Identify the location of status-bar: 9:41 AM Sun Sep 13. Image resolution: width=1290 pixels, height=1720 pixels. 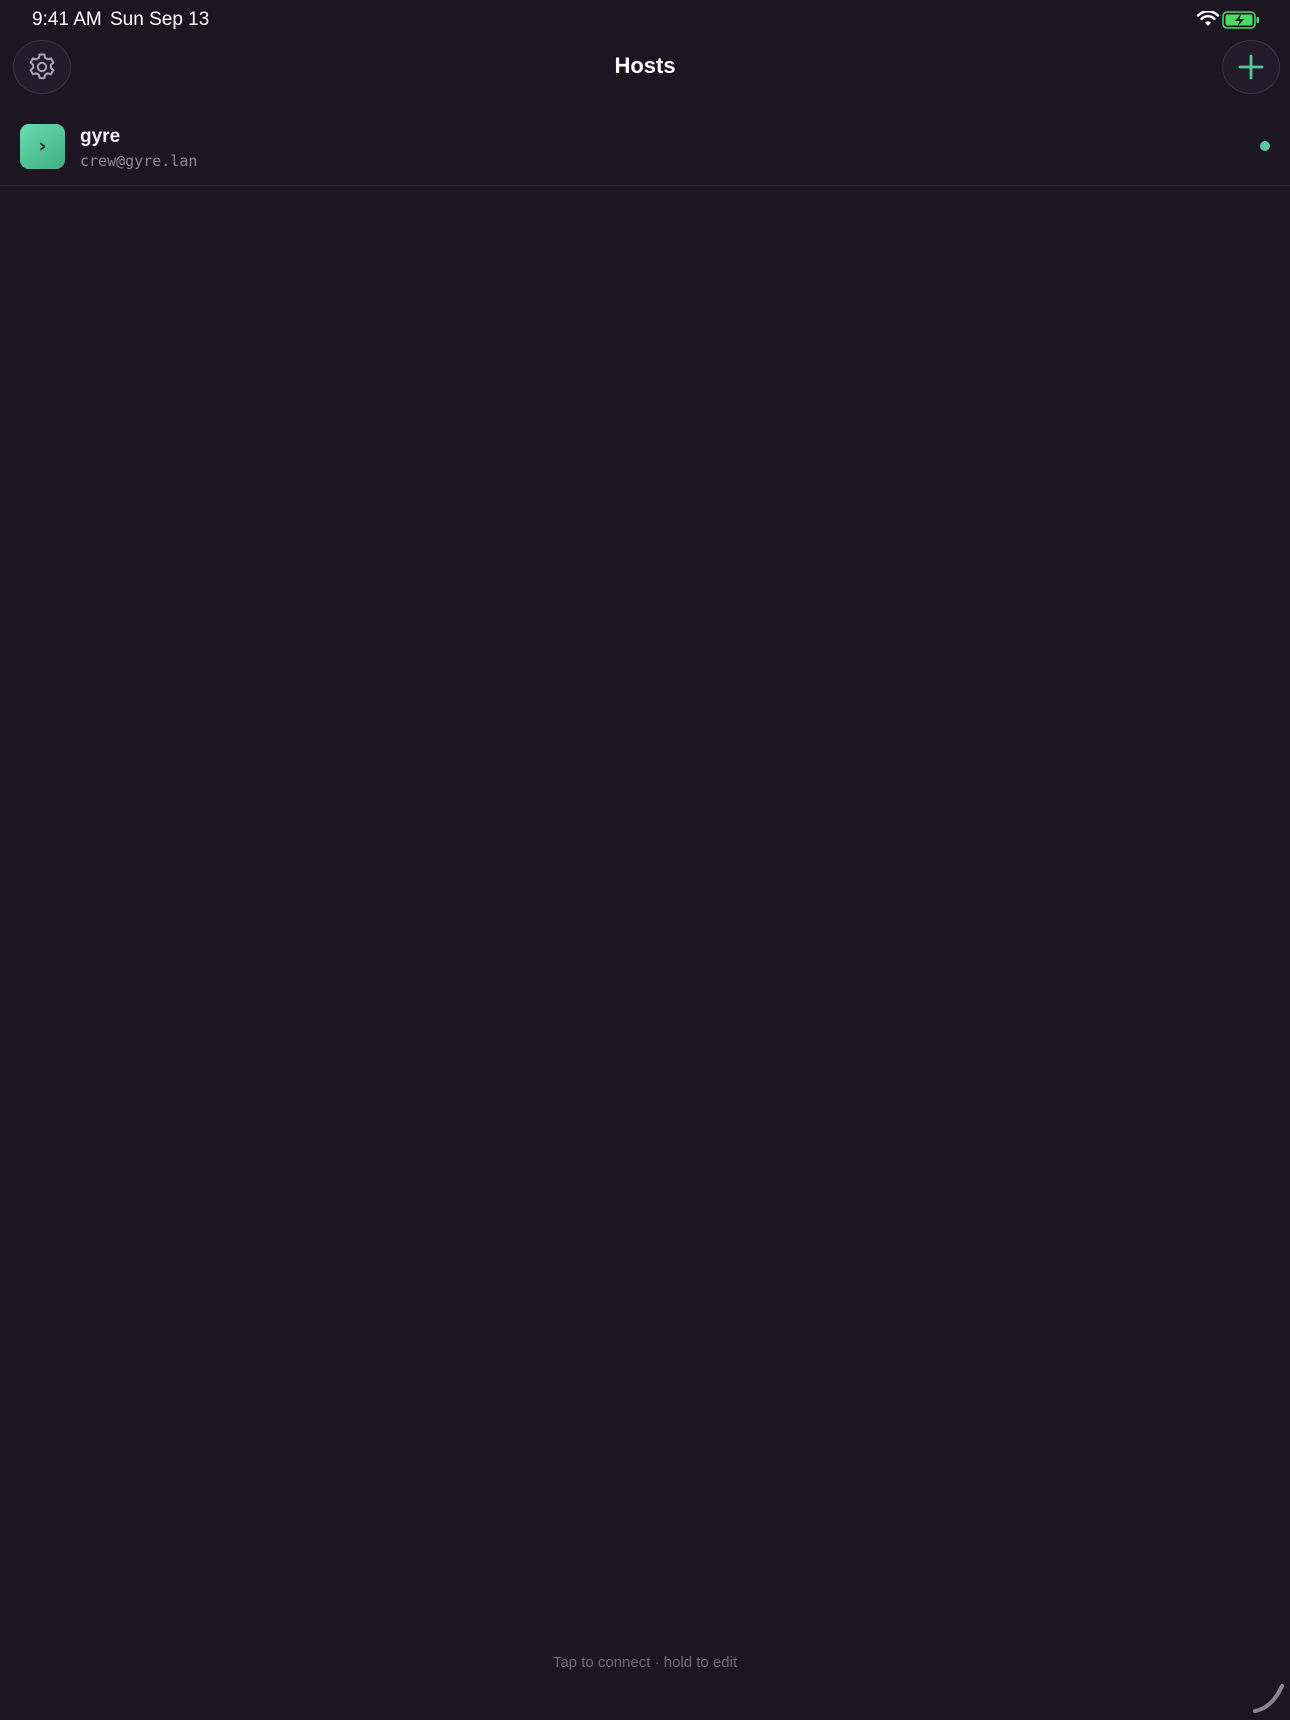
(645, 20).